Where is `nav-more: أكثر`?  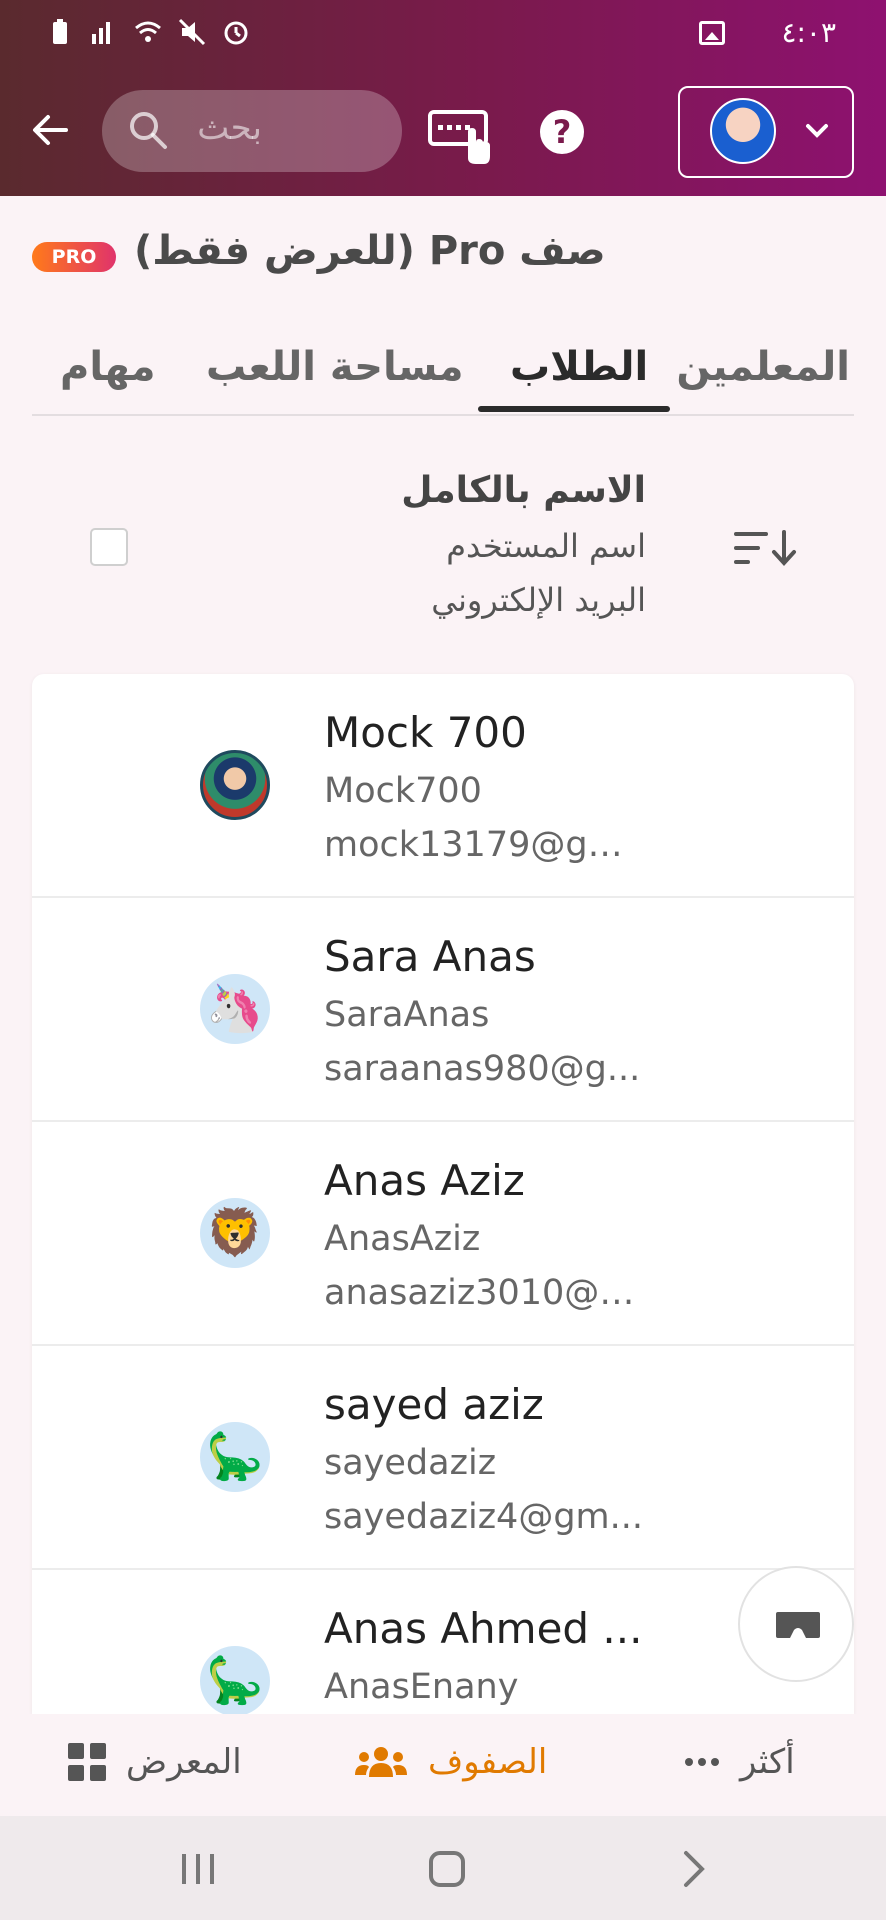 nav-more: أكثر is located at coordinates (739, 1762).